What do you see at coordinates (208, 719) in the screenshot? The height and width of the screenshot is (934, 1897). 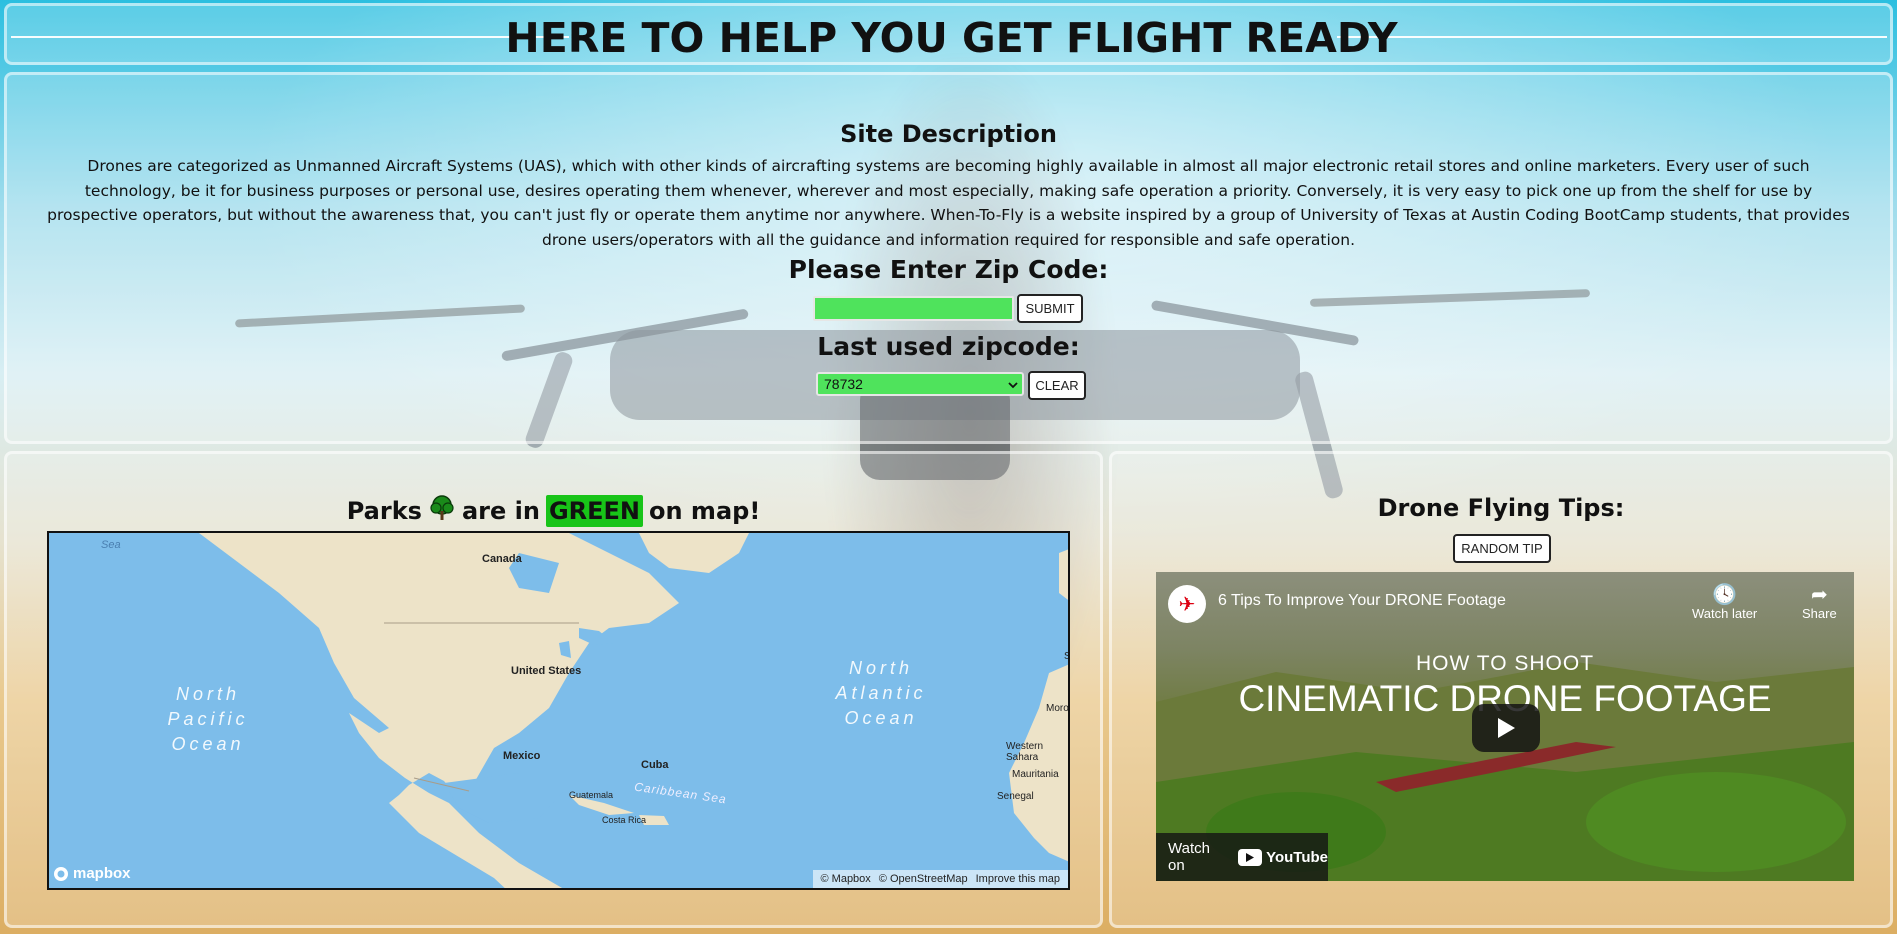 I see `map-label-north-pacific: North Pacific Ocean` at bounding box center [208, 719].